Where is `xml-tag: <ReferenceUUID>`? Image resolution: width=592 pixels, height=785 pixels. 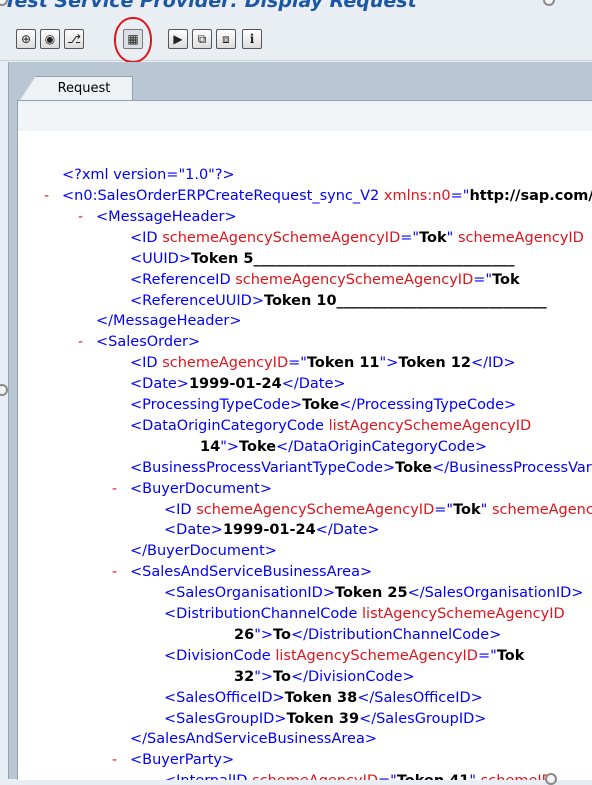 xml-tag: <ReferenceUUID> is located at coordinates (197, 300).